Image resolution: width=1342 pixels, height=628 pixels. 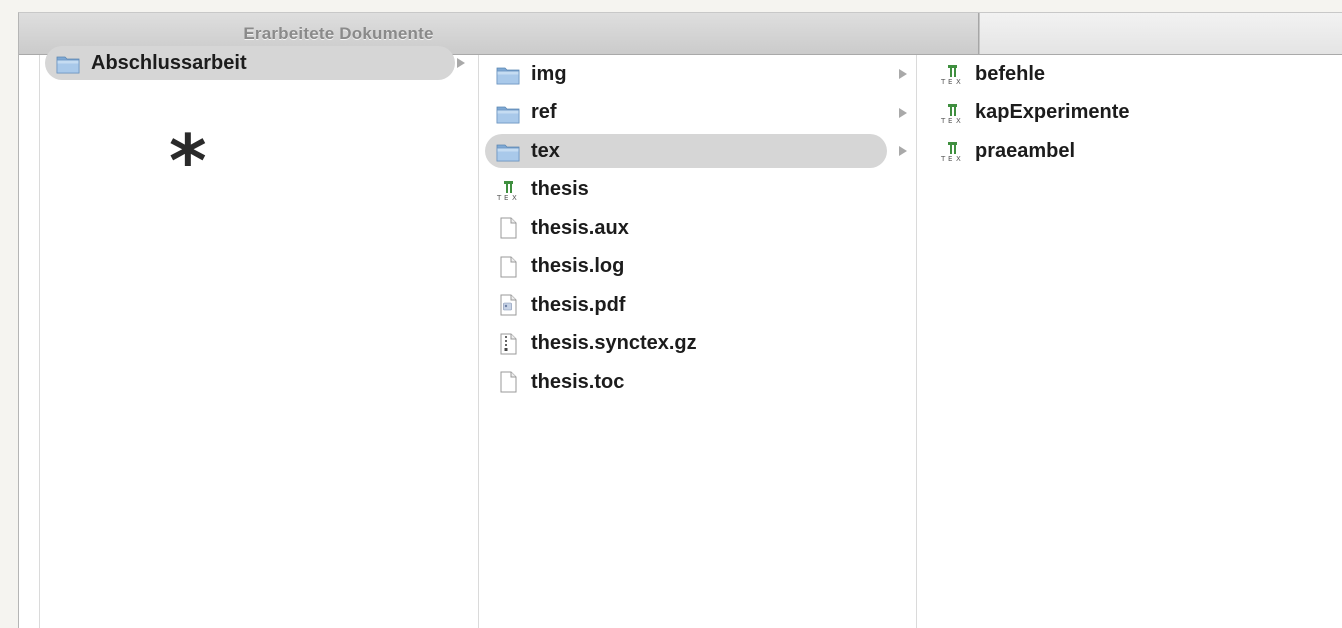 I want to click on file-item-thesis-synctex-gz: thesis.synctex.gz, so click(x=686, y=344).